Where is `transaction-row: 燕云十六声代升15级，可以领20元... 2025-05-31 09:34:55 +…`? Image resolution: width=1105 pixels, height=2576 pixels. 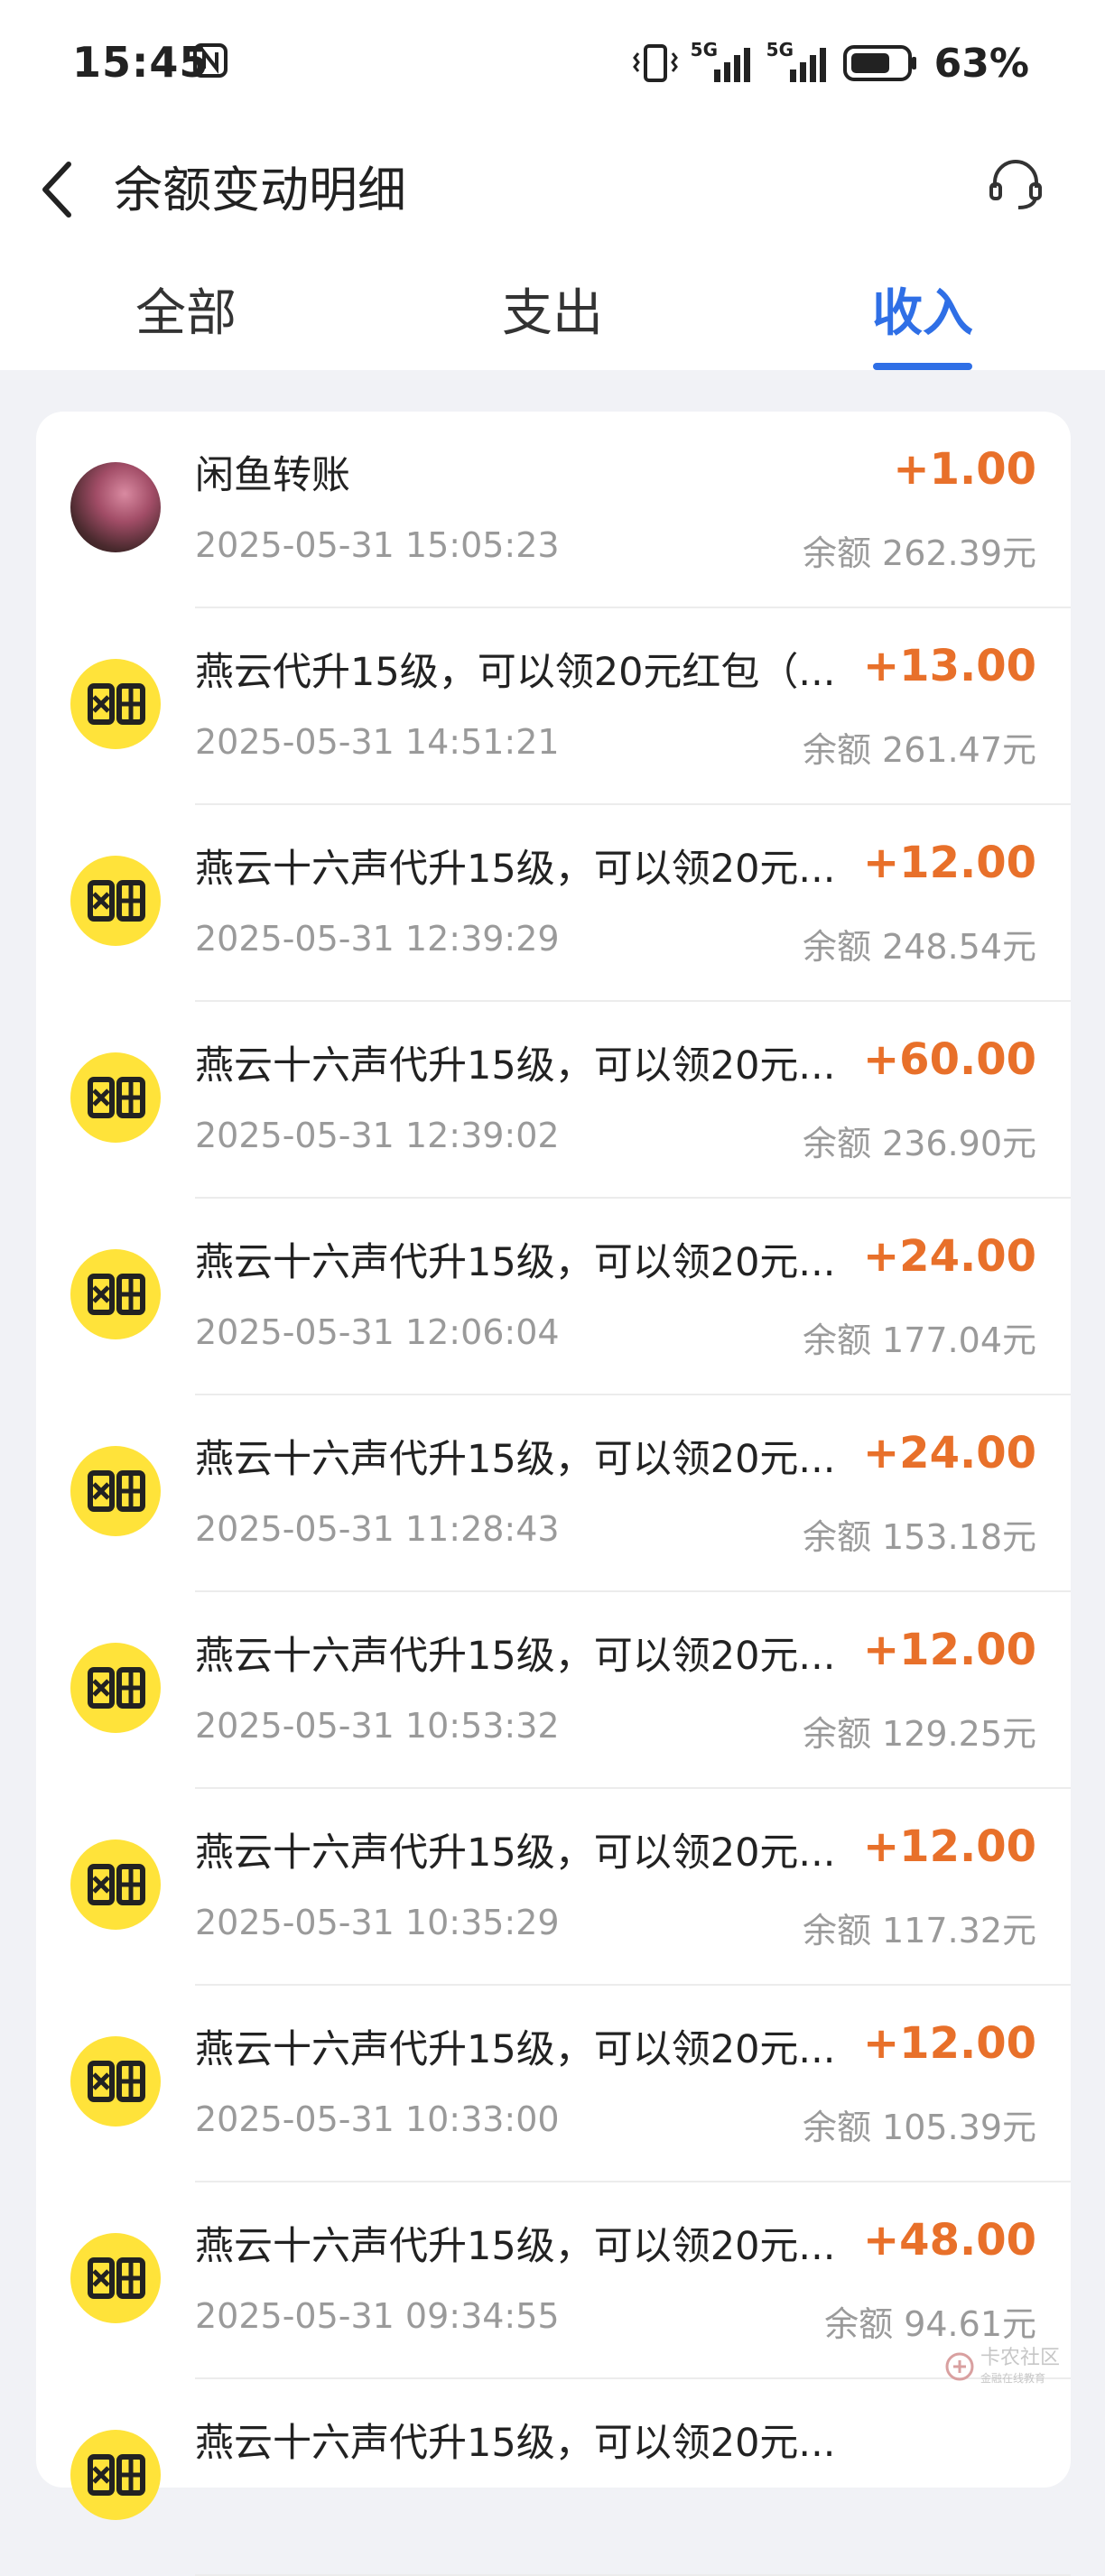 transaction-row: 燕云十六声代升15级，可以领20元... 2025-05-31 09:34:55 +… is located at coordinates (553, 2280).